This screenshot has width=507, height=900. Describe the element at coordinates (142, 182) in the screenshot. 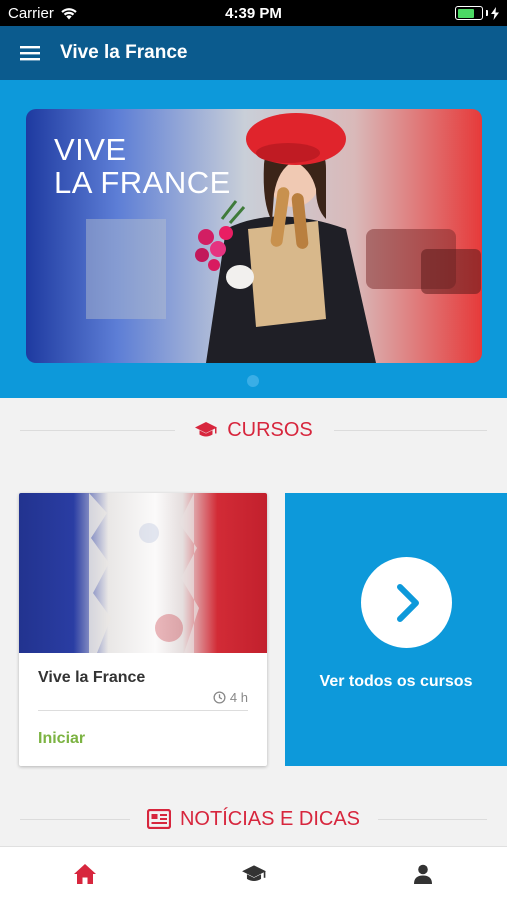

I see `banner-title-line2: LA FRANCE` at that location.